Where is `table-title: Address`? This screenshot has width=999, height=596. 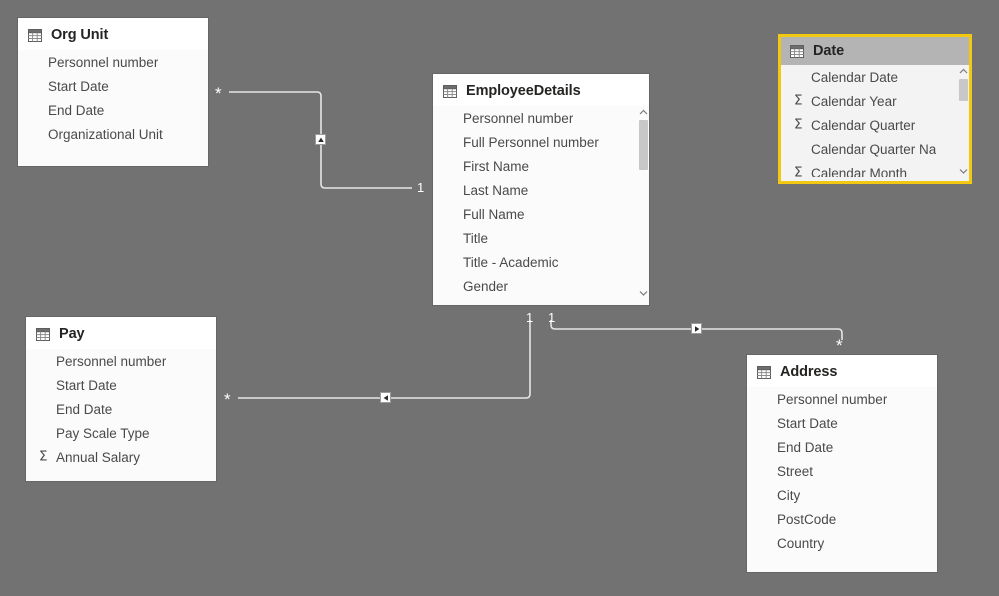
table-title: Address is located at coordinates (809, 372).